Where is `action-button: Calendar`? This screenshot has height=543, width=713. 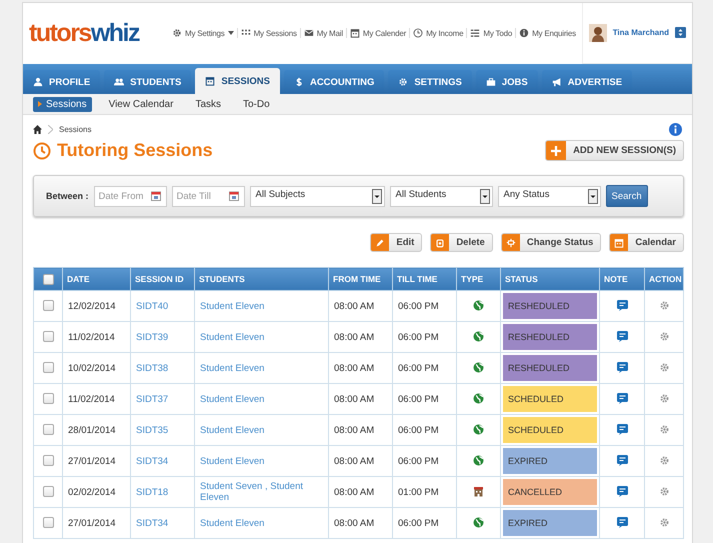
action-button: Calendar is located at coordinates (646, 242).